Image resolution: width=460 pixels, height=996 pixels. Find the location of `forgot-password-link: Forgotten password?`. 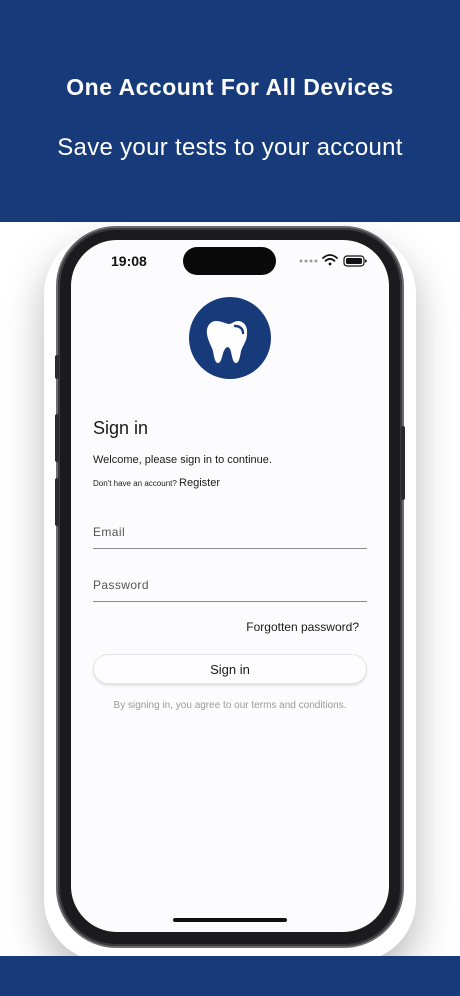

forgot-password-link: Forgotten password? is located at coordinates (302, 627).